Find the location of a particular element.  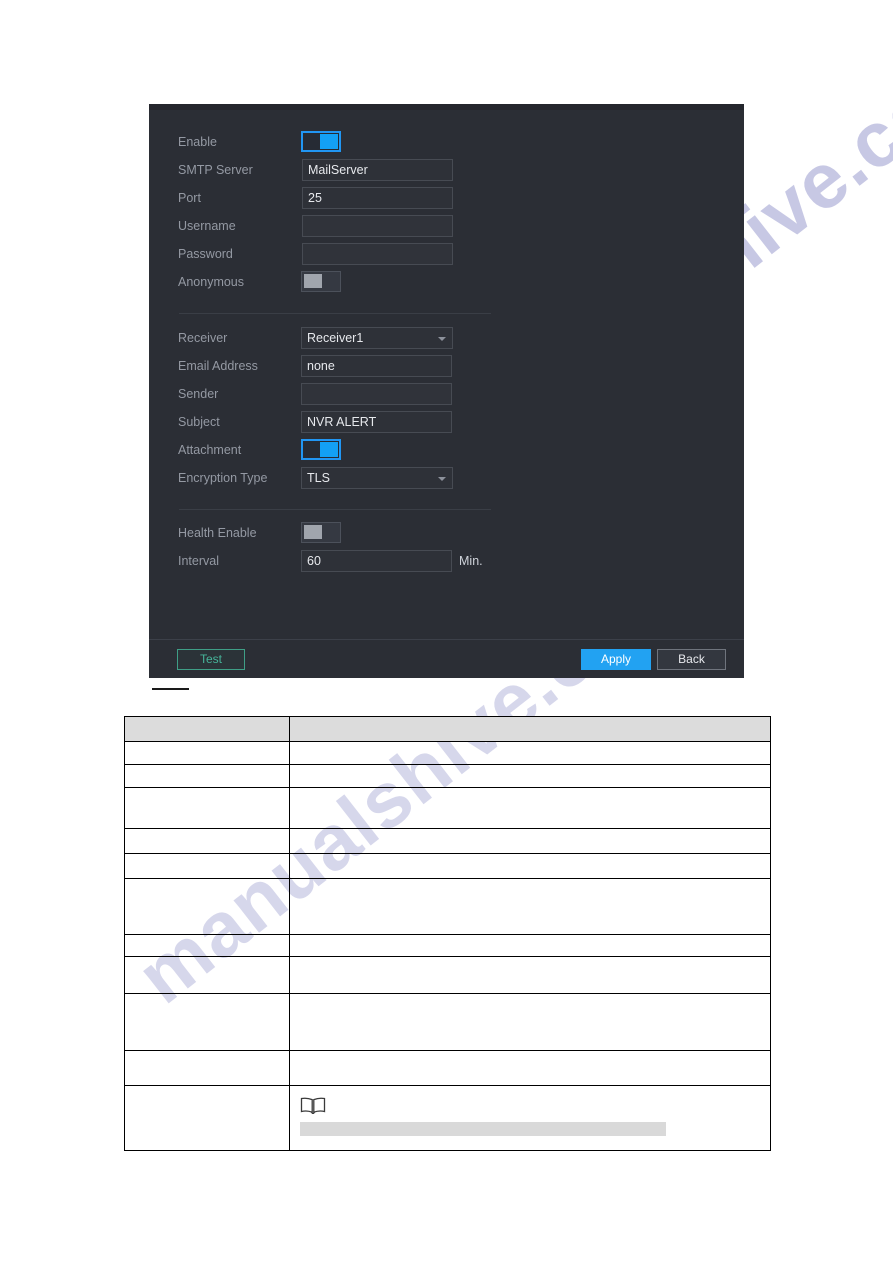

table-header-row is located at coordinates (447, 729).